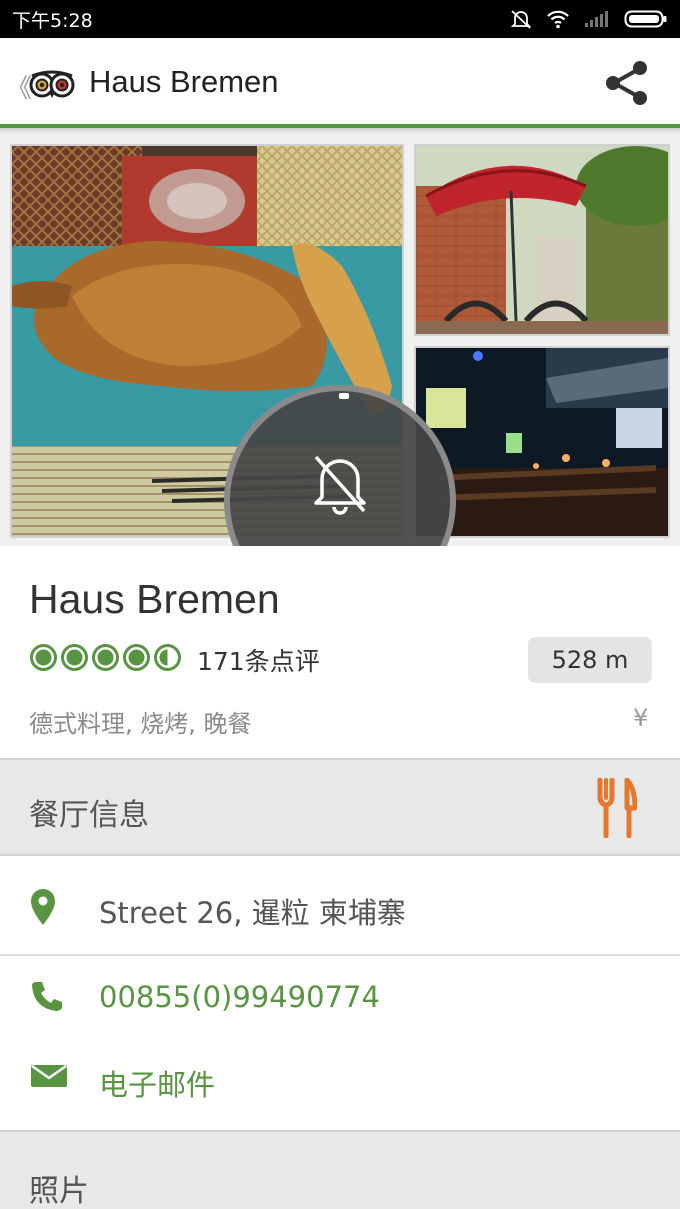 This screenshot has height=1209, width=680. What do you see at coordinates (258, 660) in the screenshot?
I see `review-count: 171条点评` at bounding box center [258, 660].